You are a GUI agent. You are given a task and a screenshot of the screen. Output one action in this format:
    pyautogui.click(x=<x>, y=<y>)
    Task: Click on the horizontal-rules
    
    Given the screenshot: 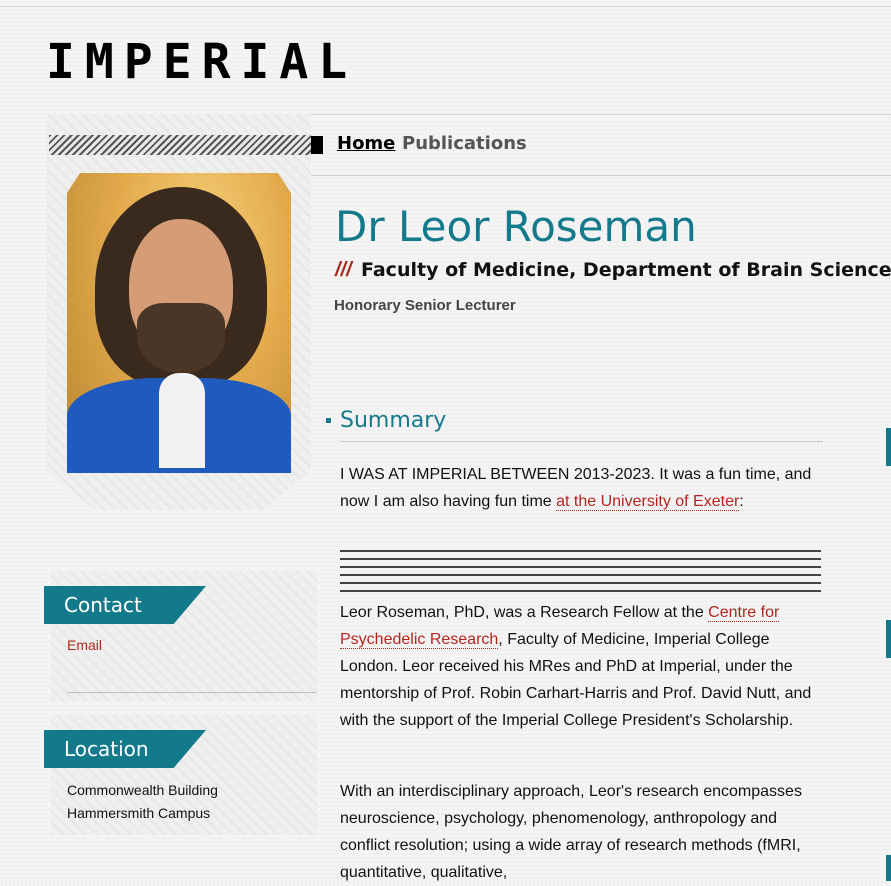 What is the action you would take?
    pyautogui.click(x=580, y=572)
    